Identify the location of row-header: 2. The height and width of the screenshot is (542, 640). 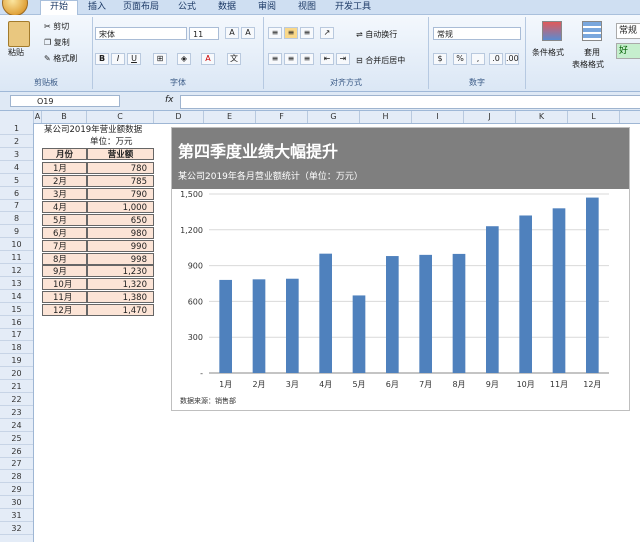
(16, 142).